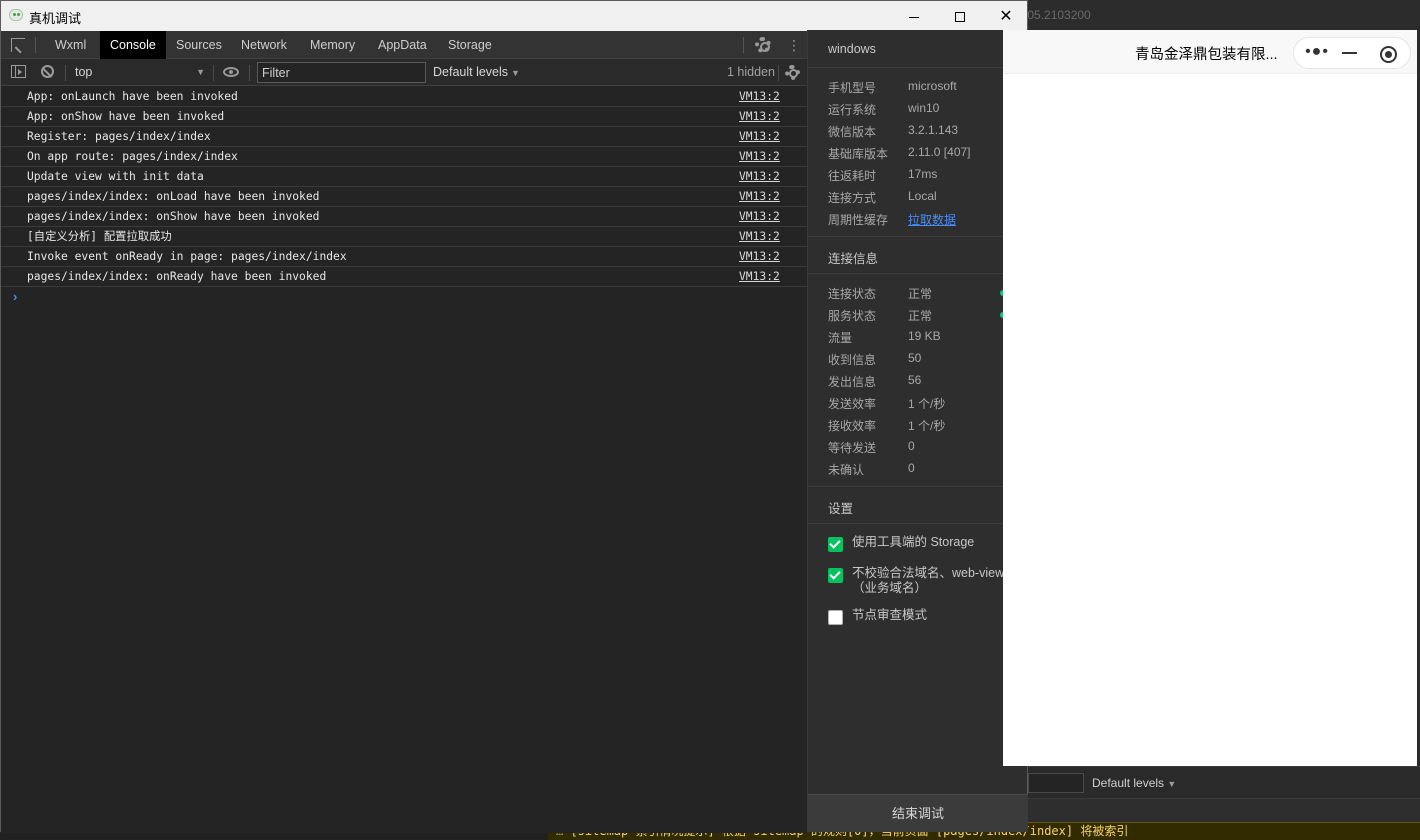 This screenshot has width=1420, height=840. I want to click on log-levels-label: Default levels, so click(471, 72).